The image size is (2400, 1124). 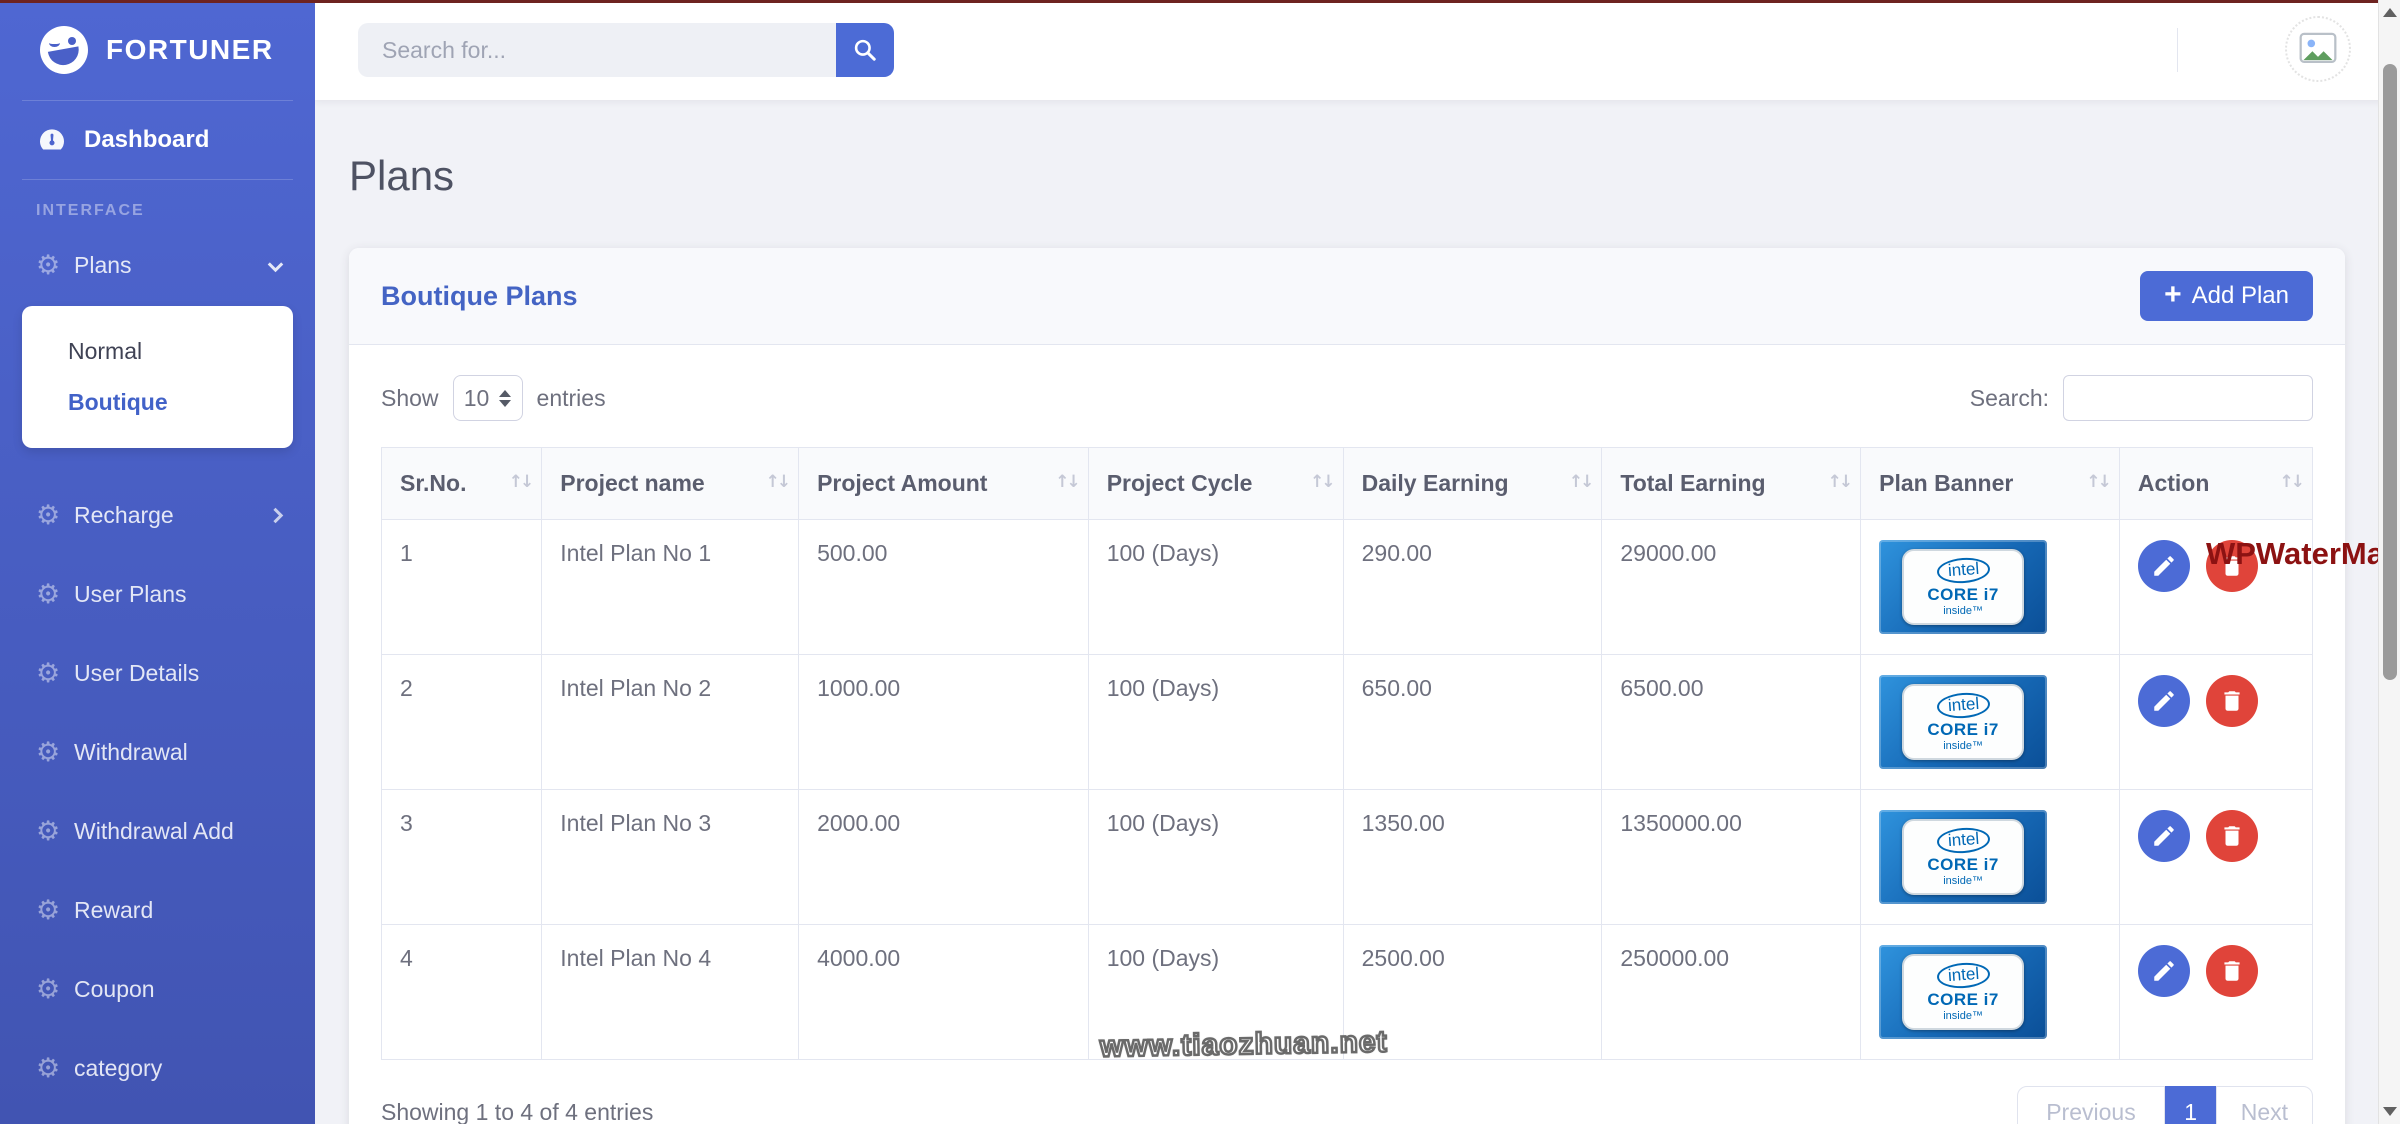 I want to click on pagination-previous: Previous, so click(x=2091, y=1105).